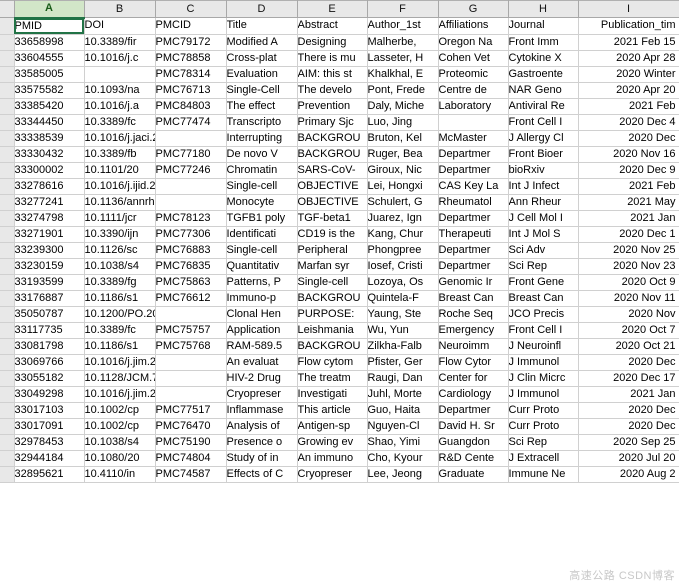  What do you see at coordinates (262, 122) in the screenshot?
I see `cell-D7: Transcripto` at bounding box center [262, 122].